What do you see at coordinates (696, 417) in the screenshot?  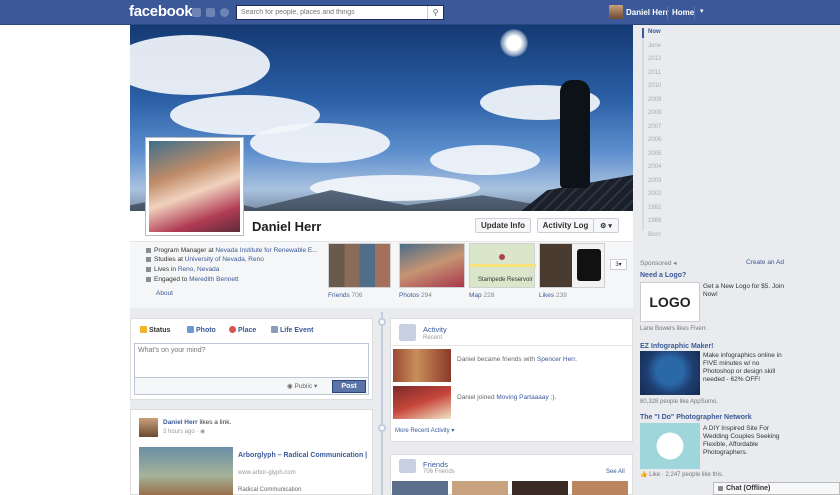 I see `ad-title-photographer: The "I Do" Photographer Network` at bounding box center [696, 417].